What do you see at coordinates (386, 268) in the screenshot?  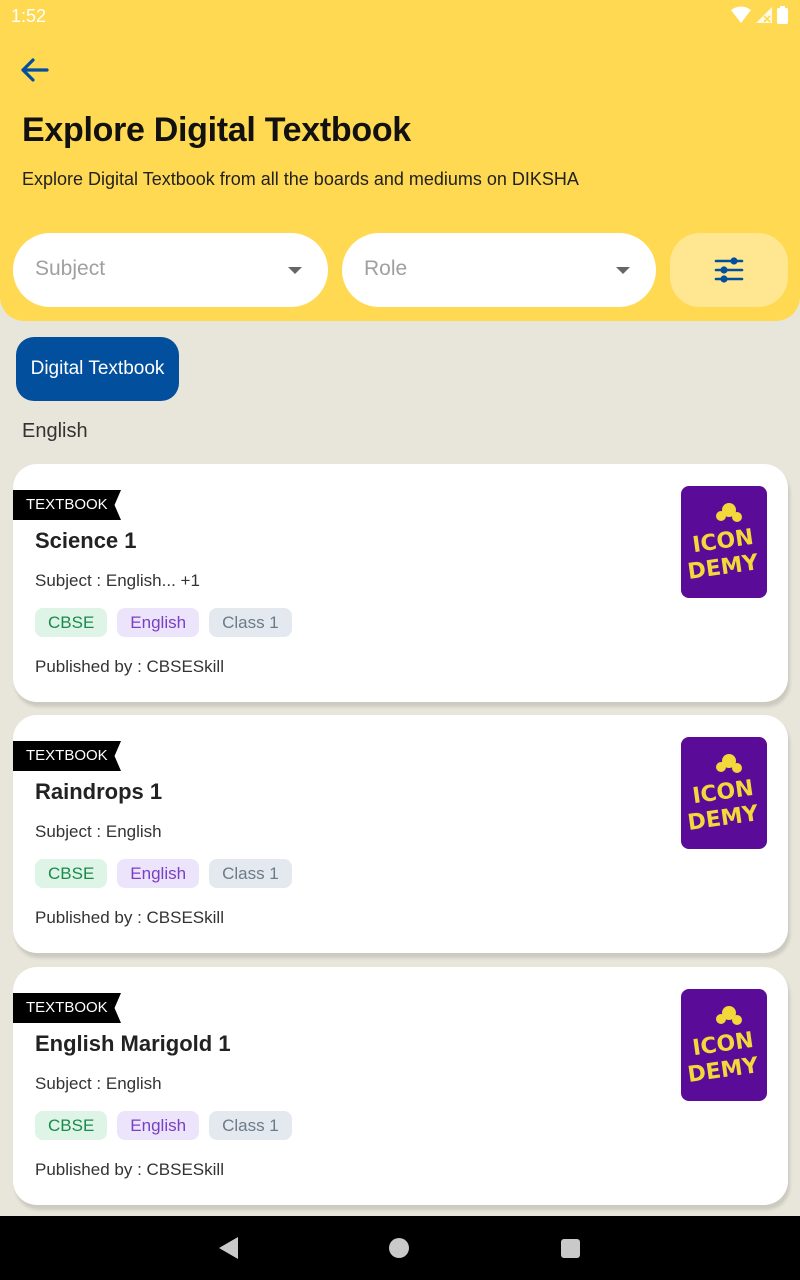 I see `role-dropdown-placeholder: Role` at bounding box center [386, 268].